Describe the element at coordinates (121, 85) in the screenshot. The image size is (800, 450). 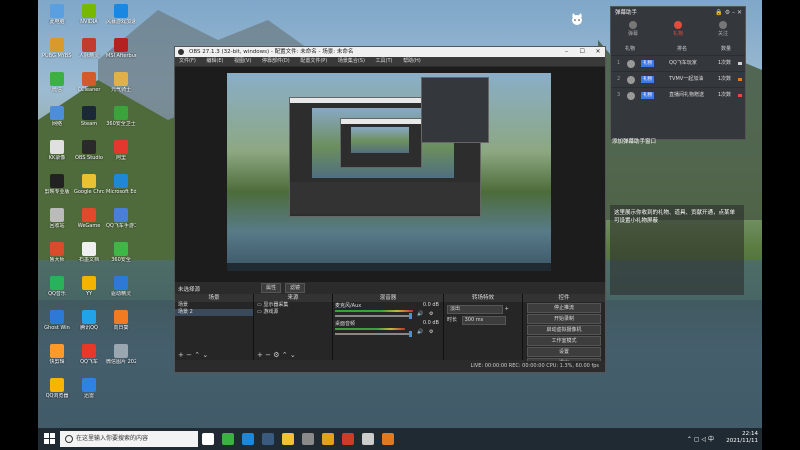
I see `desktop-shortcut: 元气骑士` at that location.